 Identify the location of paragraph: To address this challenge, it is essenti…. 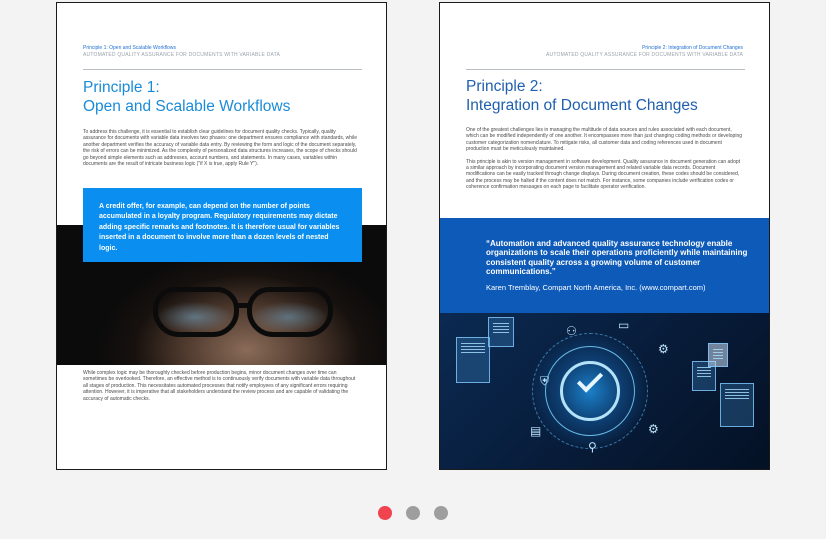
(220, 148).